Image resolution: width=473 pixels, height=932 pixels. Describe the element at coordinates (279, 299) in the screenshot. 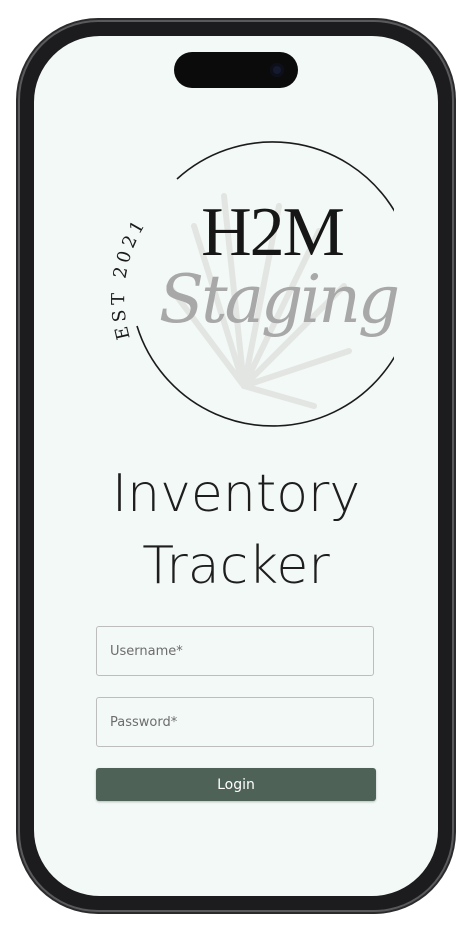

I see `logo-staging-text: Staging` at that location.